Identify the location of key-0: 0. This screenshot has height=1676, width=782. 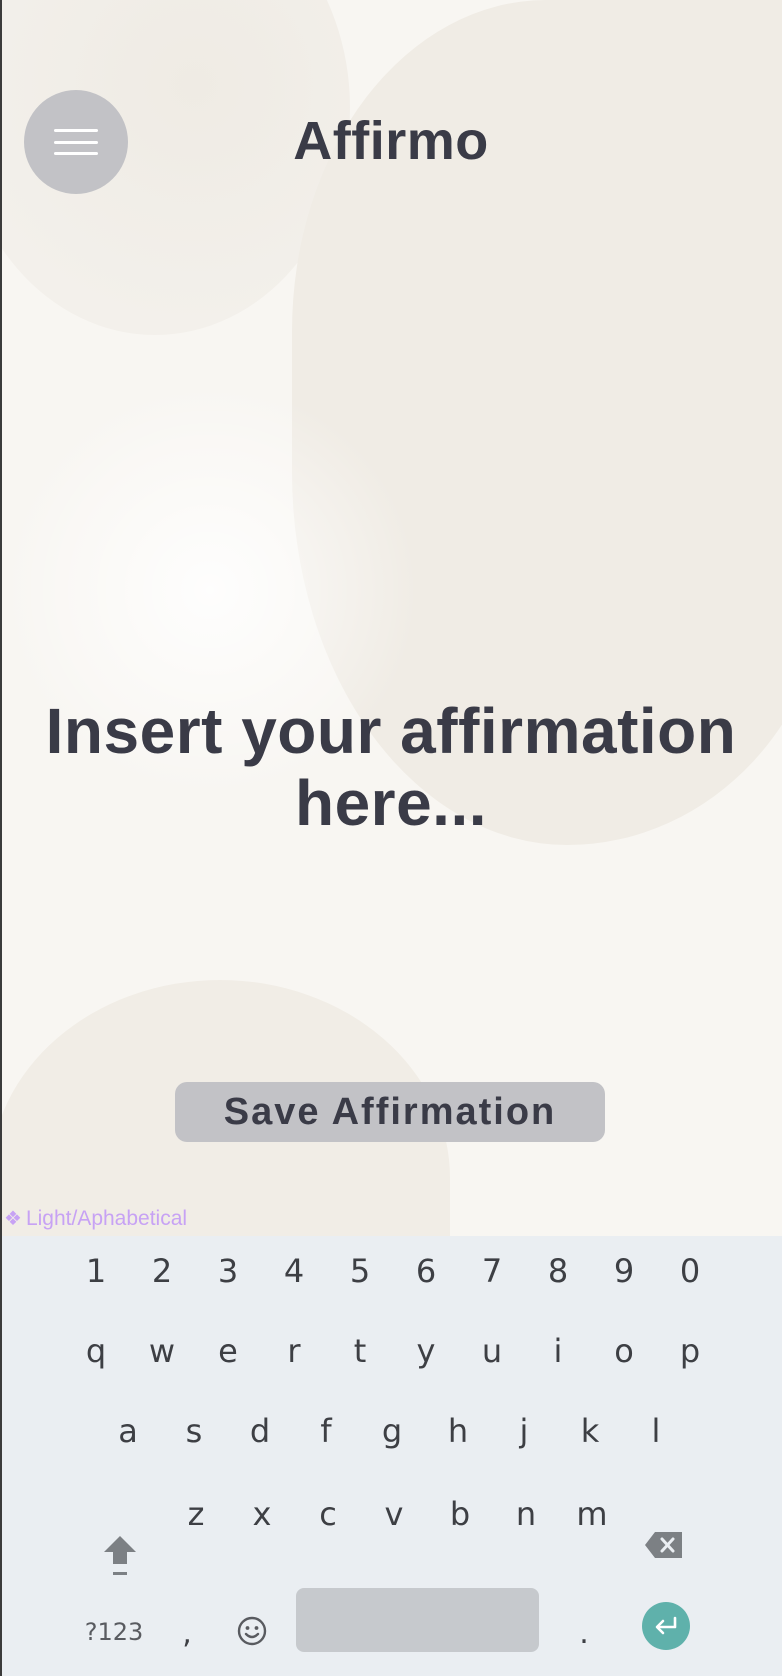
(690, 1271).